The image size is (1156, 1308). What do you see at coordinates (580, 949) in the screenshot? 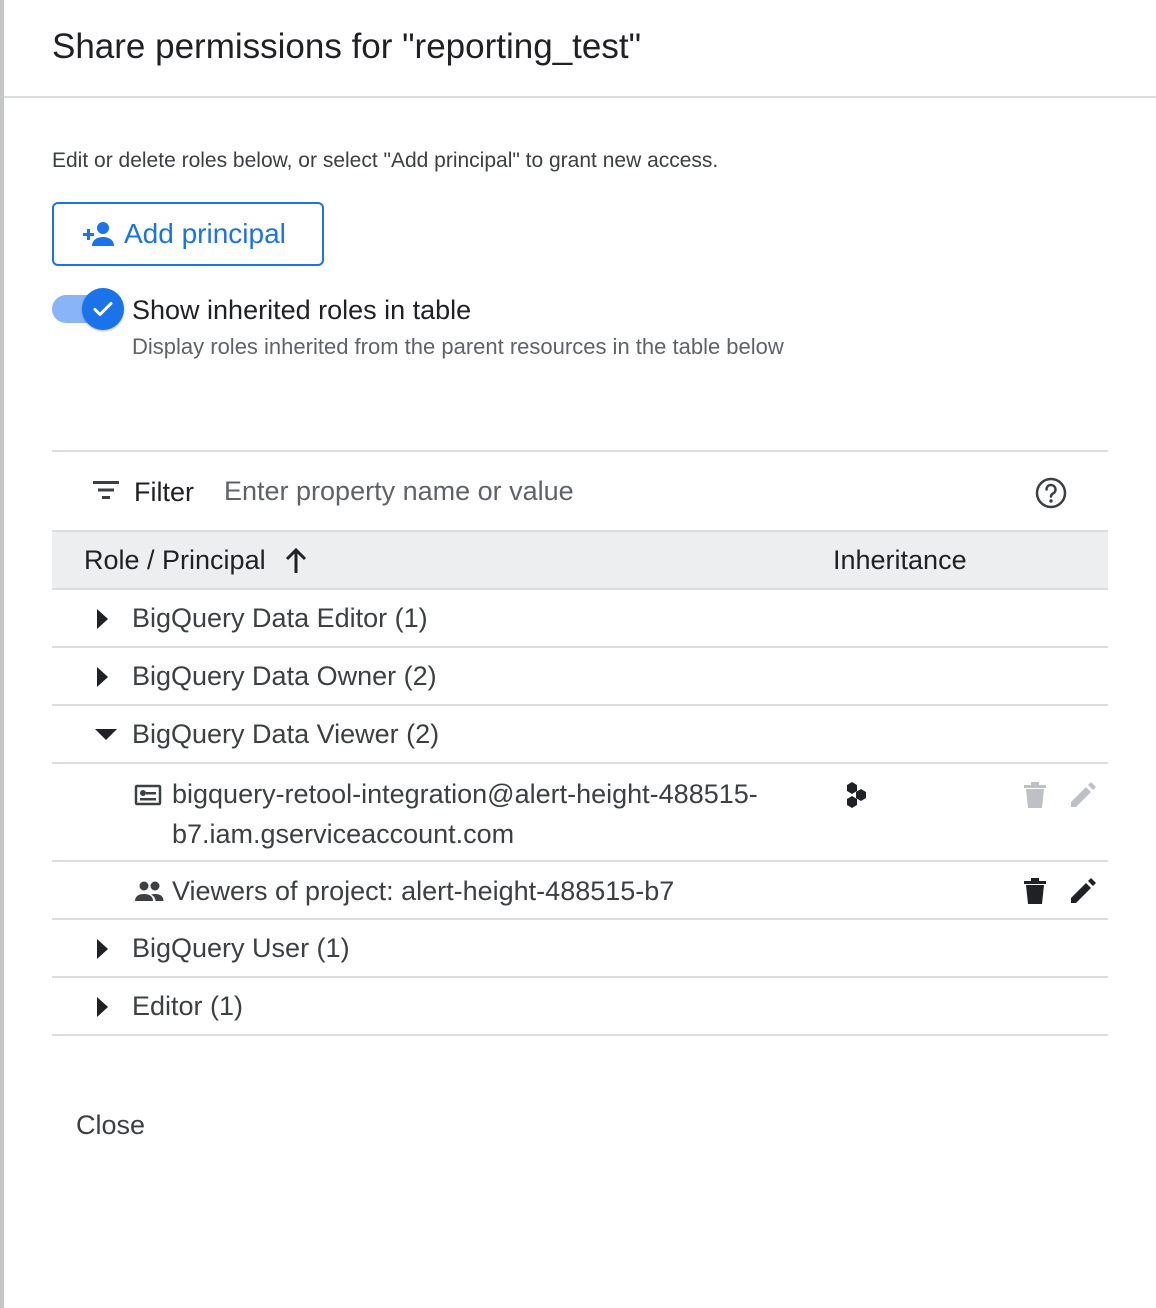
I see `role-row-bigquery-user: BigQuery User (1)` at bounding box center [580, 949].